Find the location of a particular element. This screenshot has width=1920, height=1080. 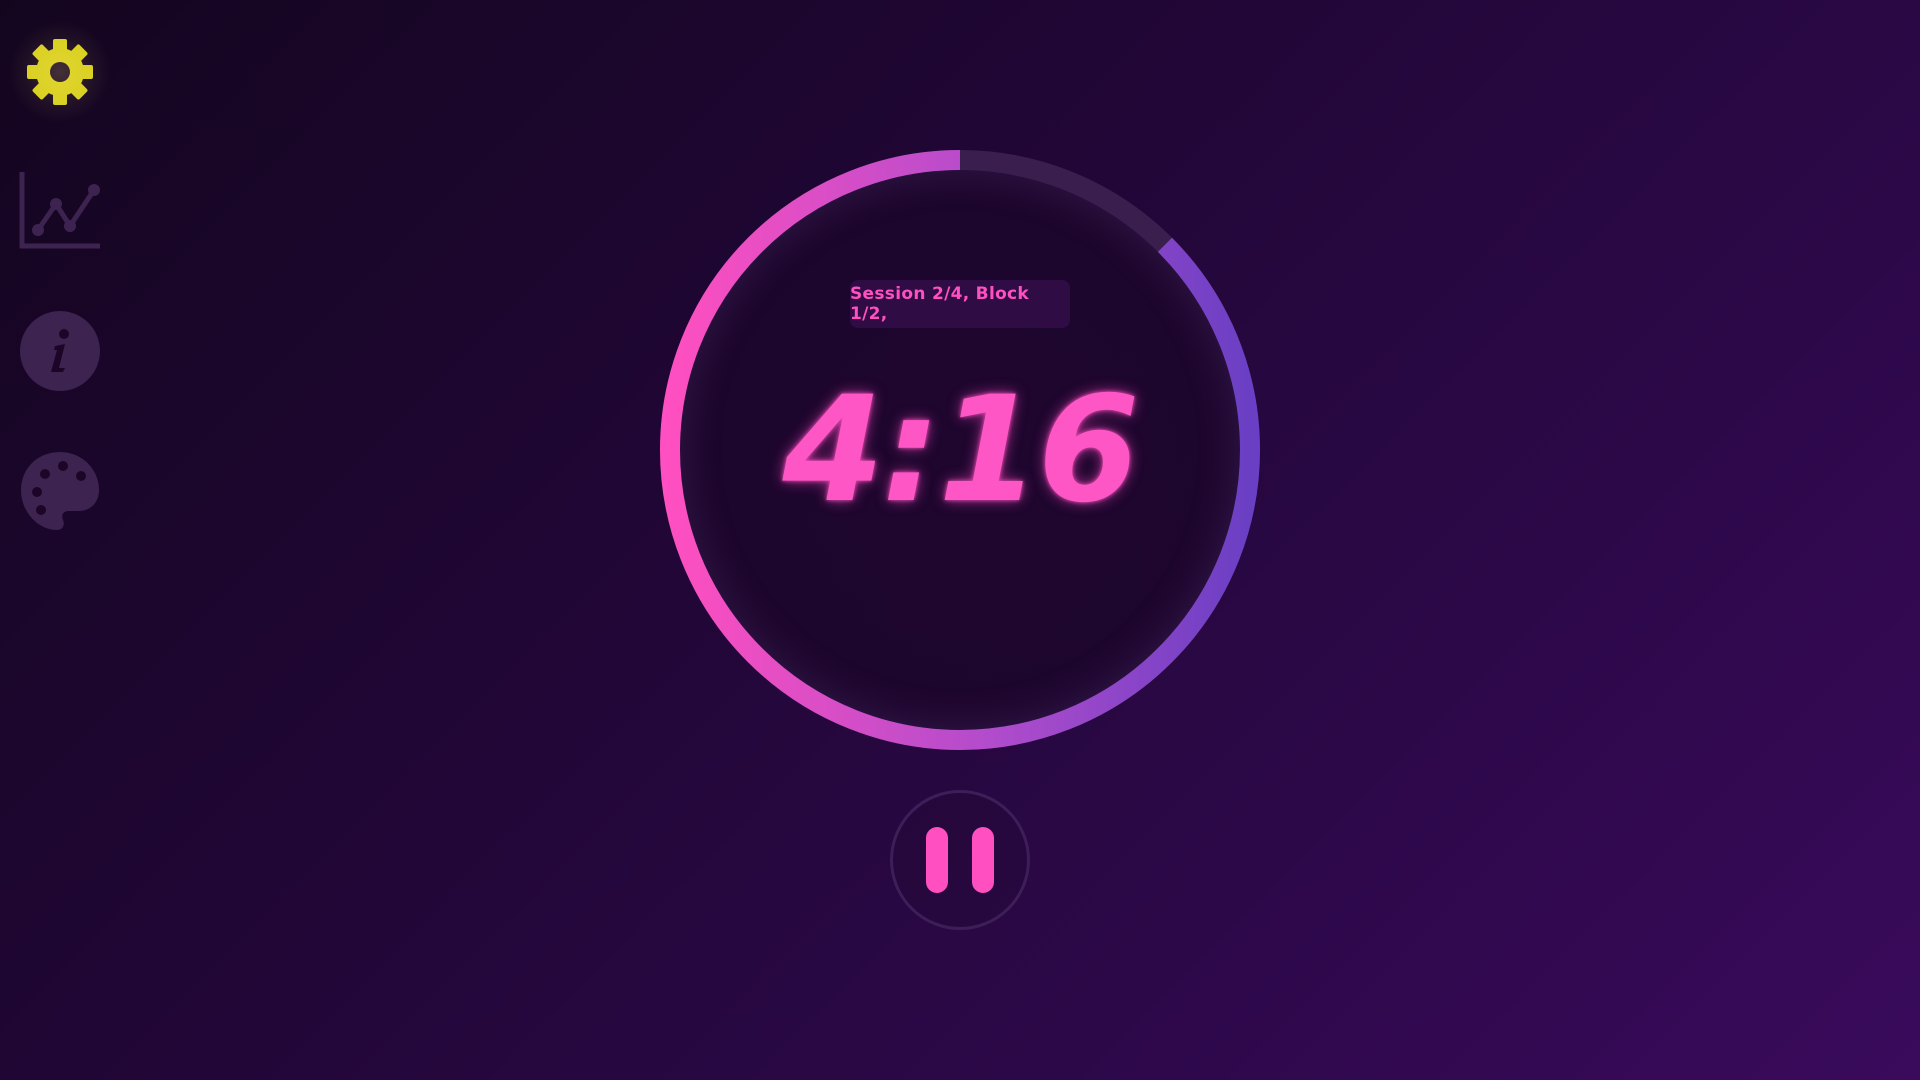

stats-button is located at coordinates (60, 210).